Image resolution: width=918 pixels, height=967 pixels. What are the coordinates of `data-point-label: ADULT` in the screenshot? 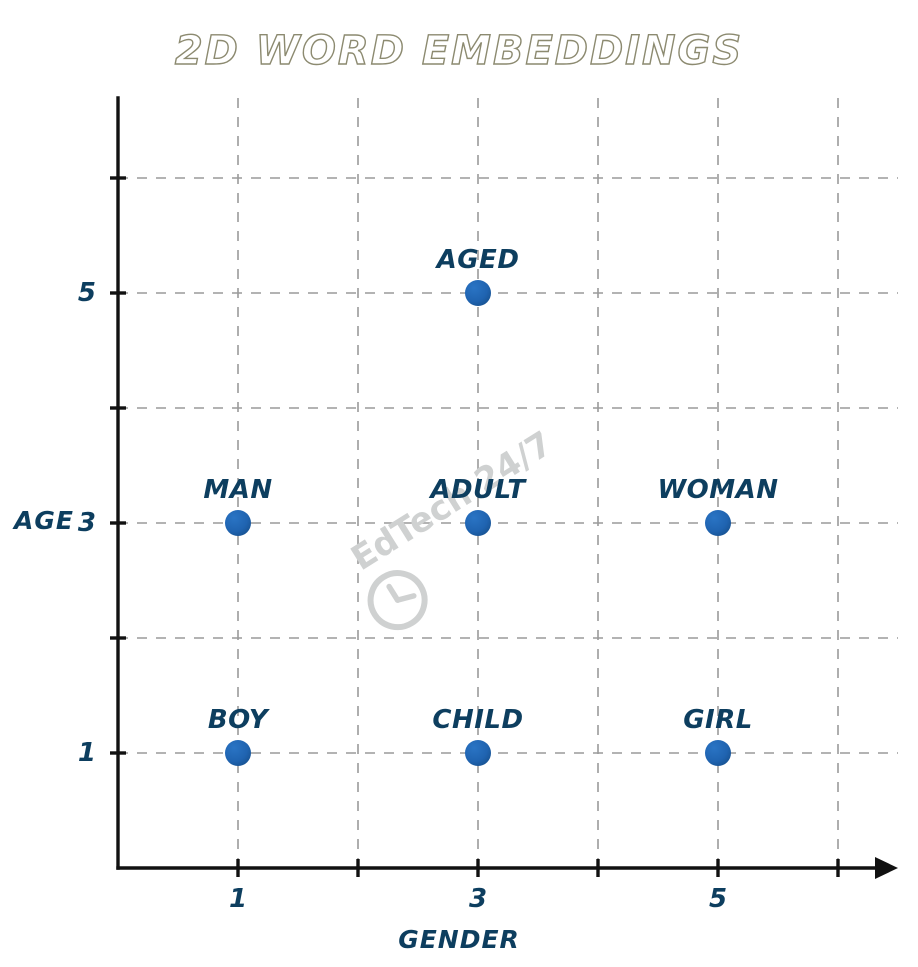 It's located at (478, 490).